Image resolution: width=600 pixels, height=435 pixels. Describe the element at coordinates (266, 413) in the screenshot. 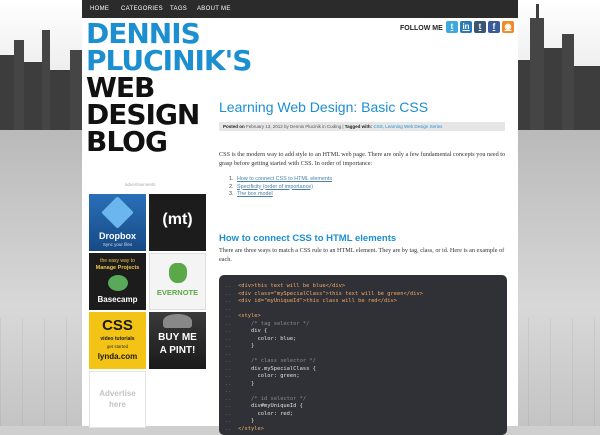

I see `code-line-text: color: red;` at that location.